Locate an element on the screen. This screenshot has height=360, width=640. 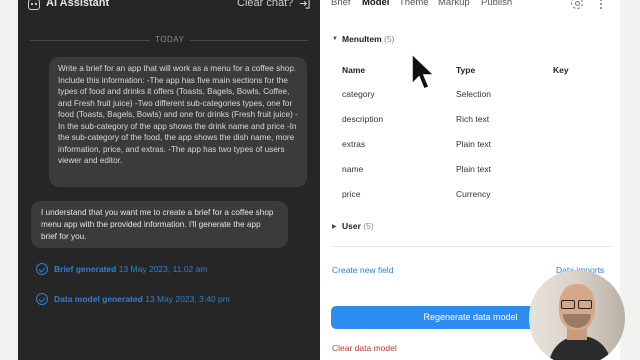
field-name: extras is located at coordinates (354, 144).